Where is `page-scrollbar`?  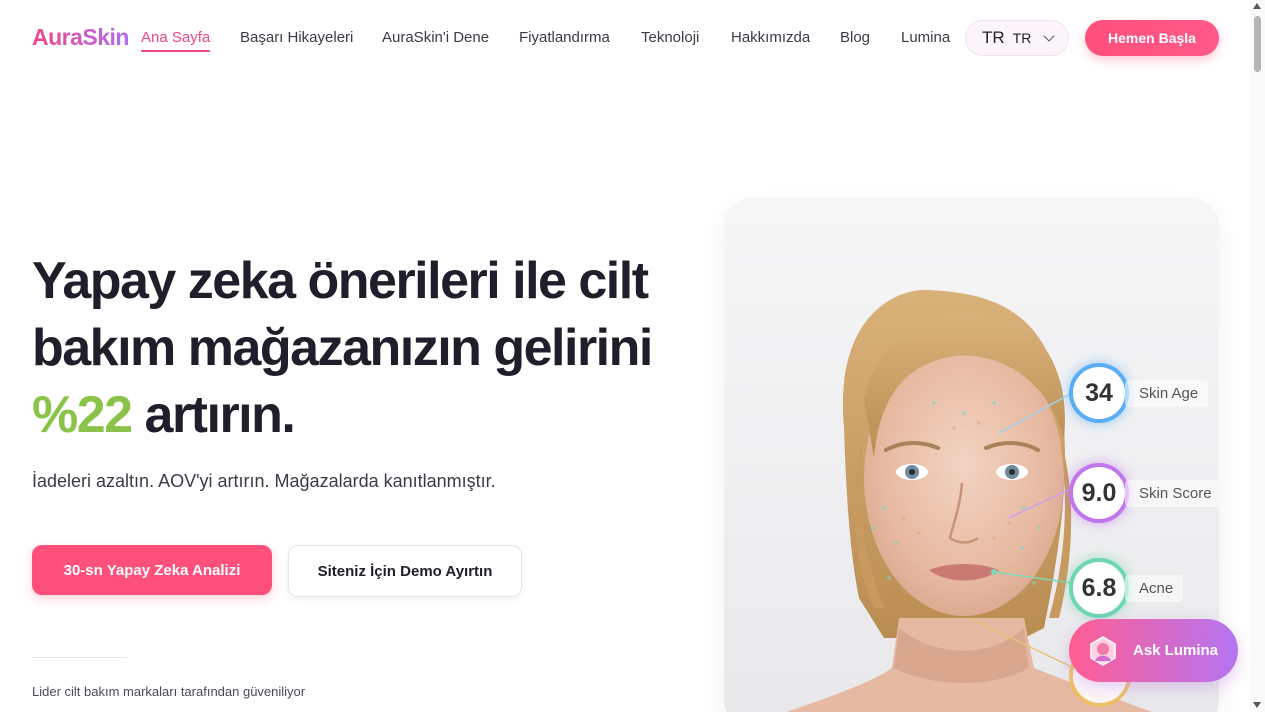 page-scrollbar is located at coordinates (1257, 356).